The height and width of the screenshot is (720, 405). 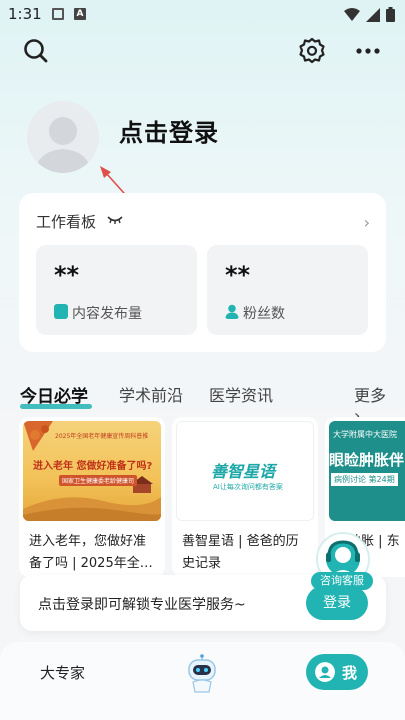 I want to click on image-notification-icon, so click(x=58, y=14).